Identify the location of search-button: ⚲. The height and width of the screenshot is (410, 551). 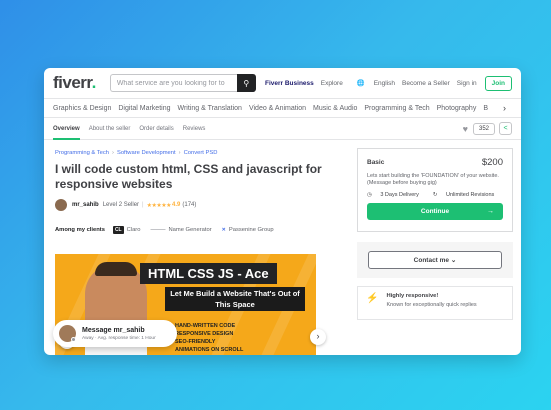
(246, 83).